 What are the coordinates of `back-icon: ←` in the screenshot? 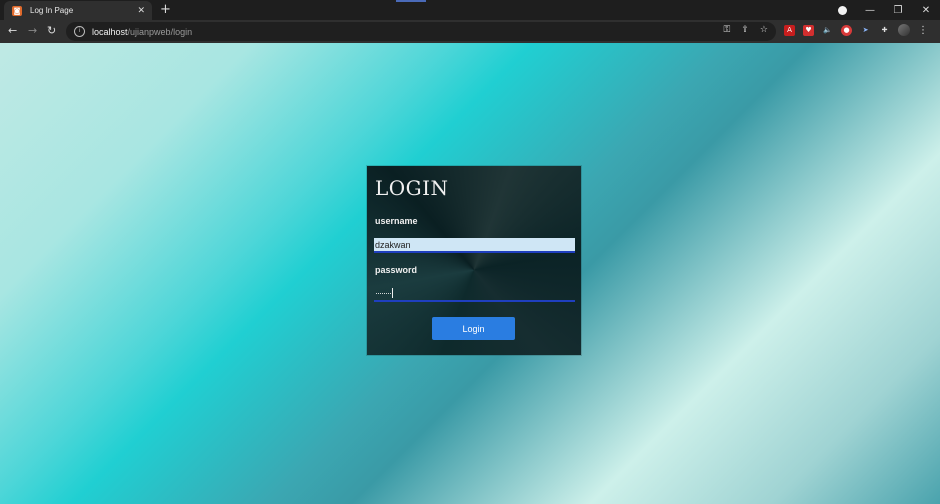 It's located at (12, 30).